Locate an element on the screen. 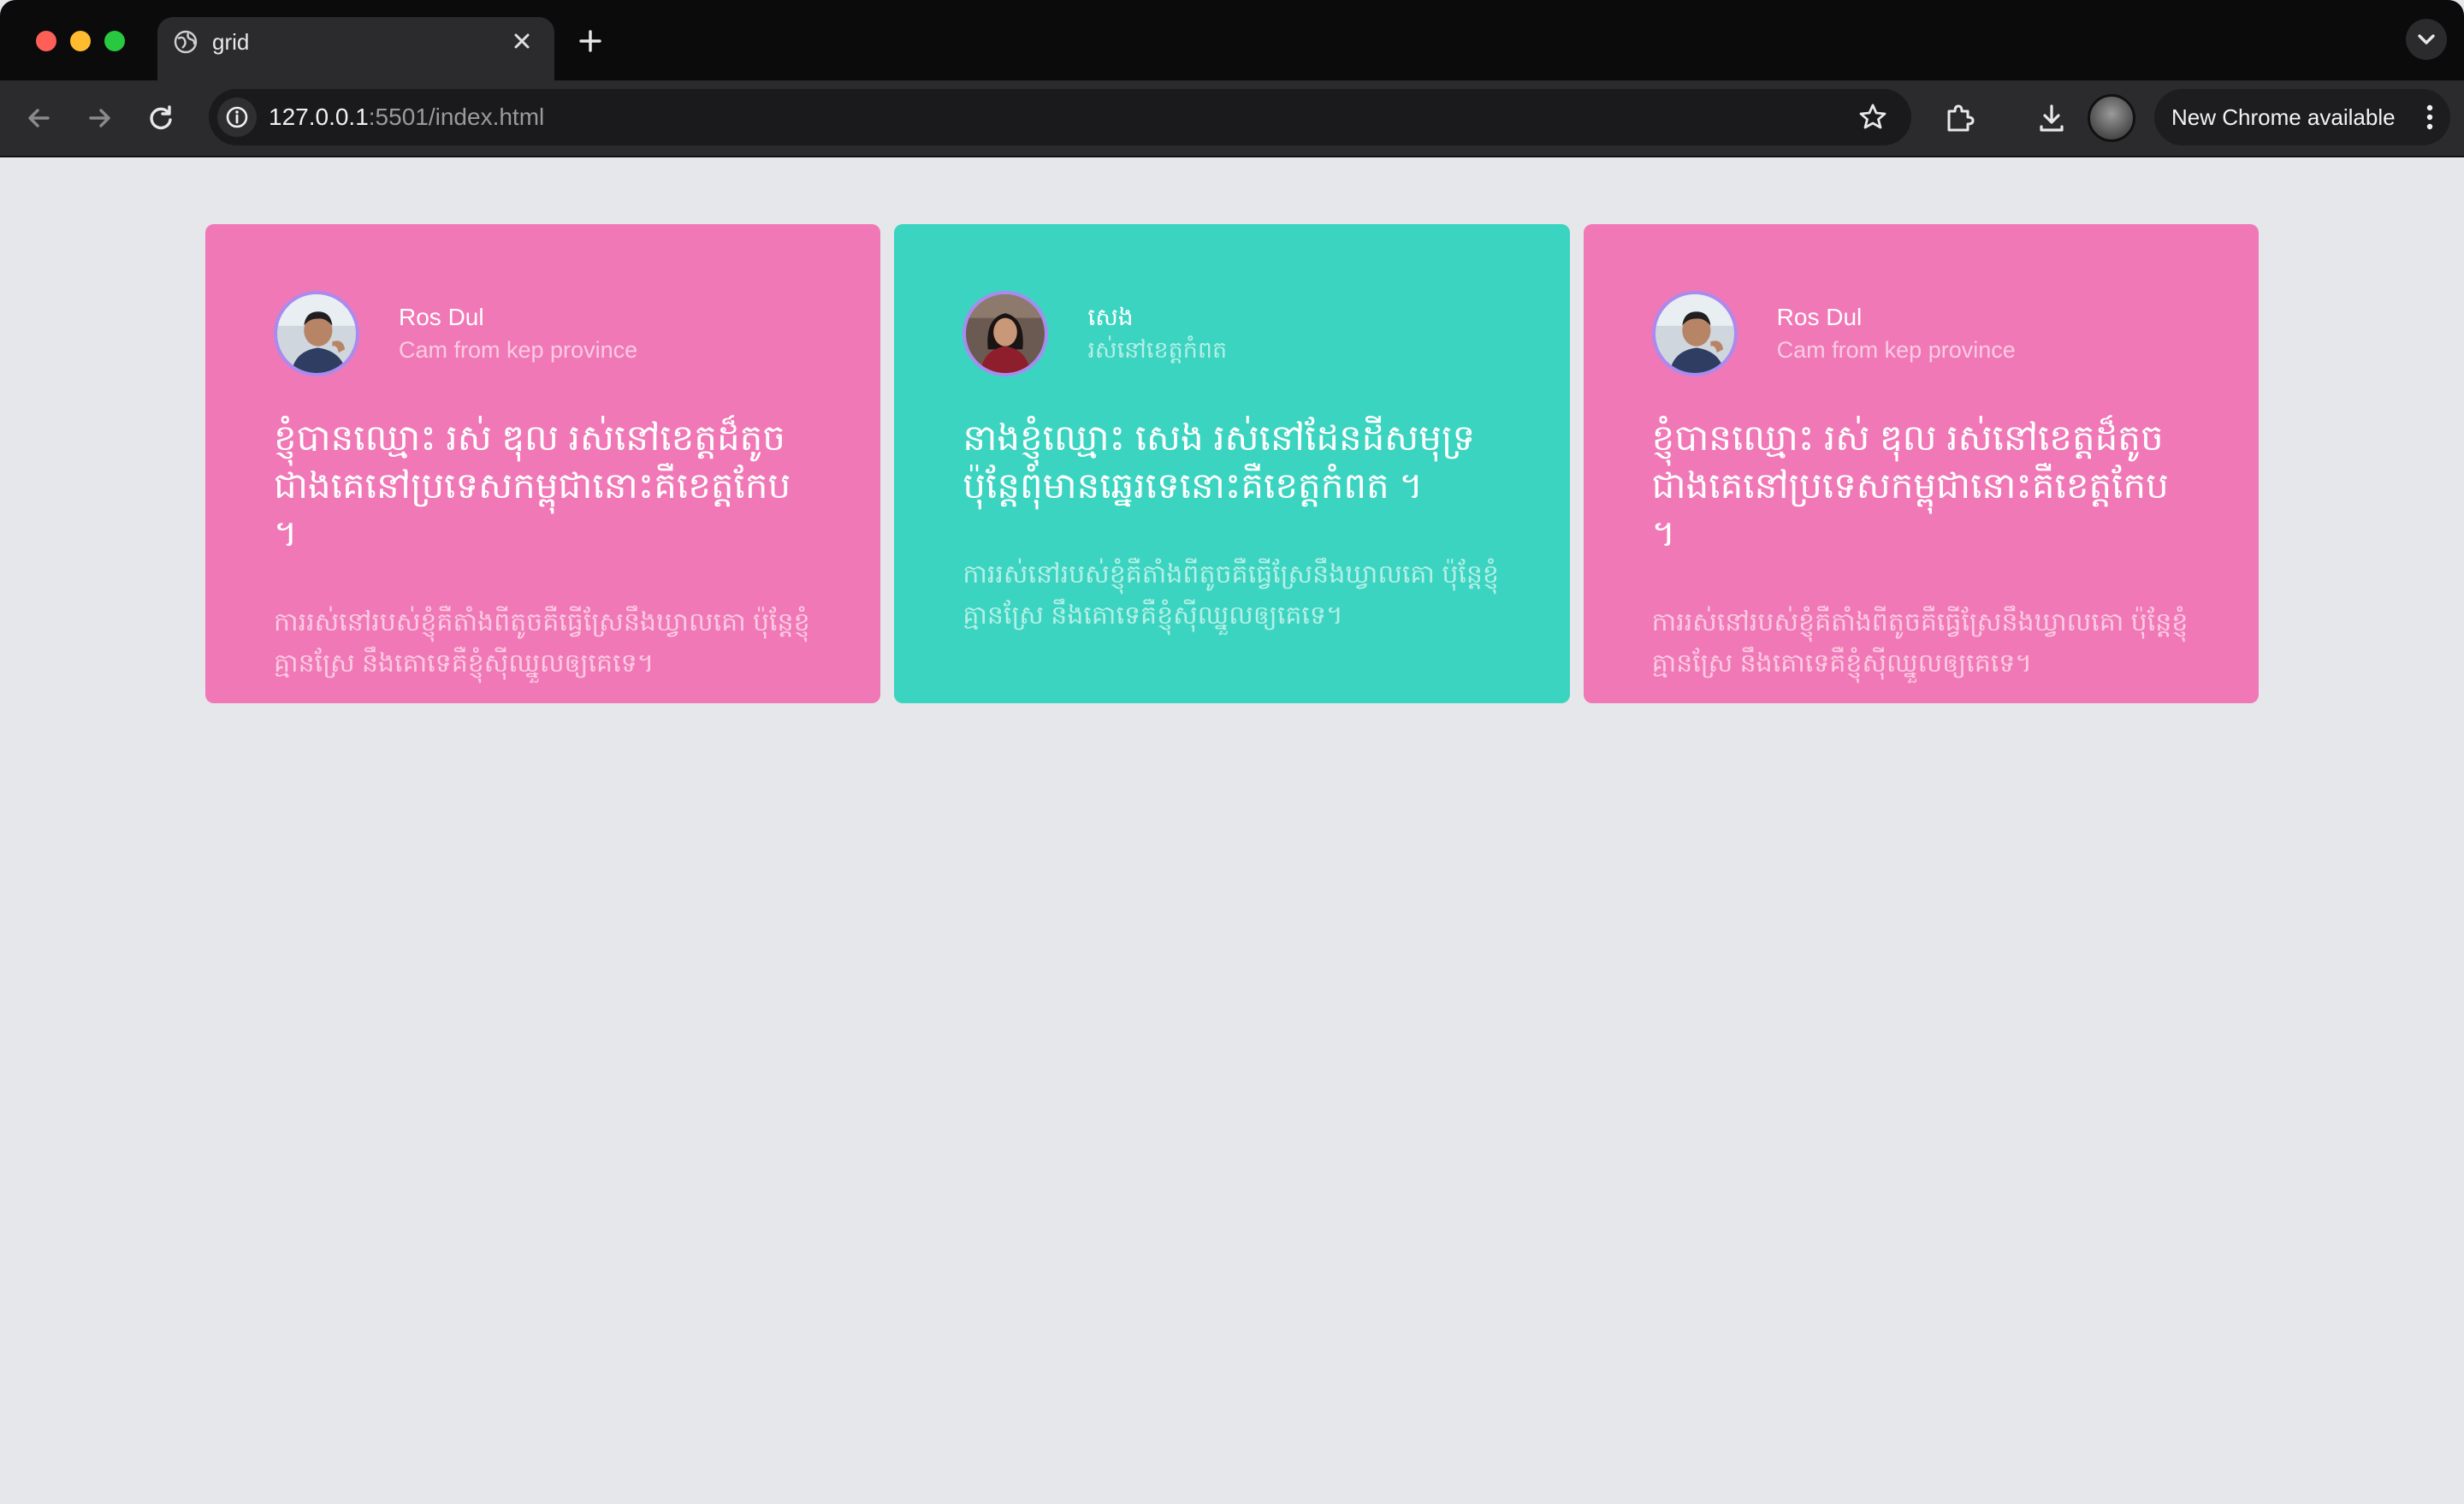  person-name: សេង is located at coordinates (1110, 317).